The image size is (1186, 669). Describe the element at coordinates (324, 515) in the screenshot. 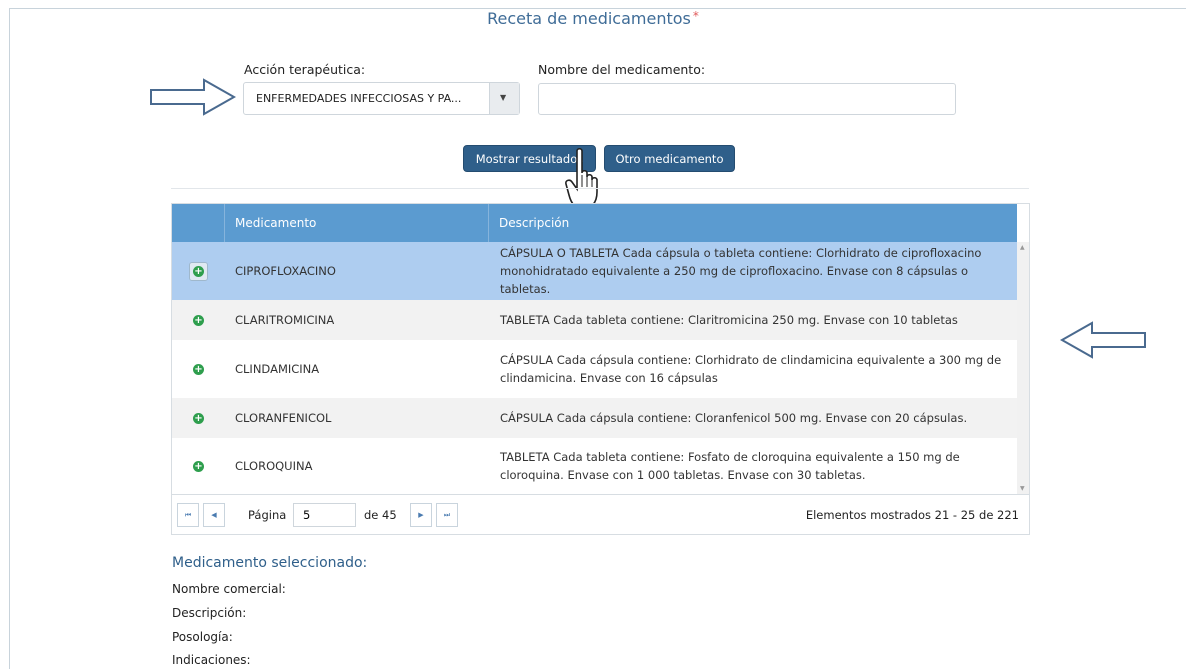

I see `page-input` at that location.